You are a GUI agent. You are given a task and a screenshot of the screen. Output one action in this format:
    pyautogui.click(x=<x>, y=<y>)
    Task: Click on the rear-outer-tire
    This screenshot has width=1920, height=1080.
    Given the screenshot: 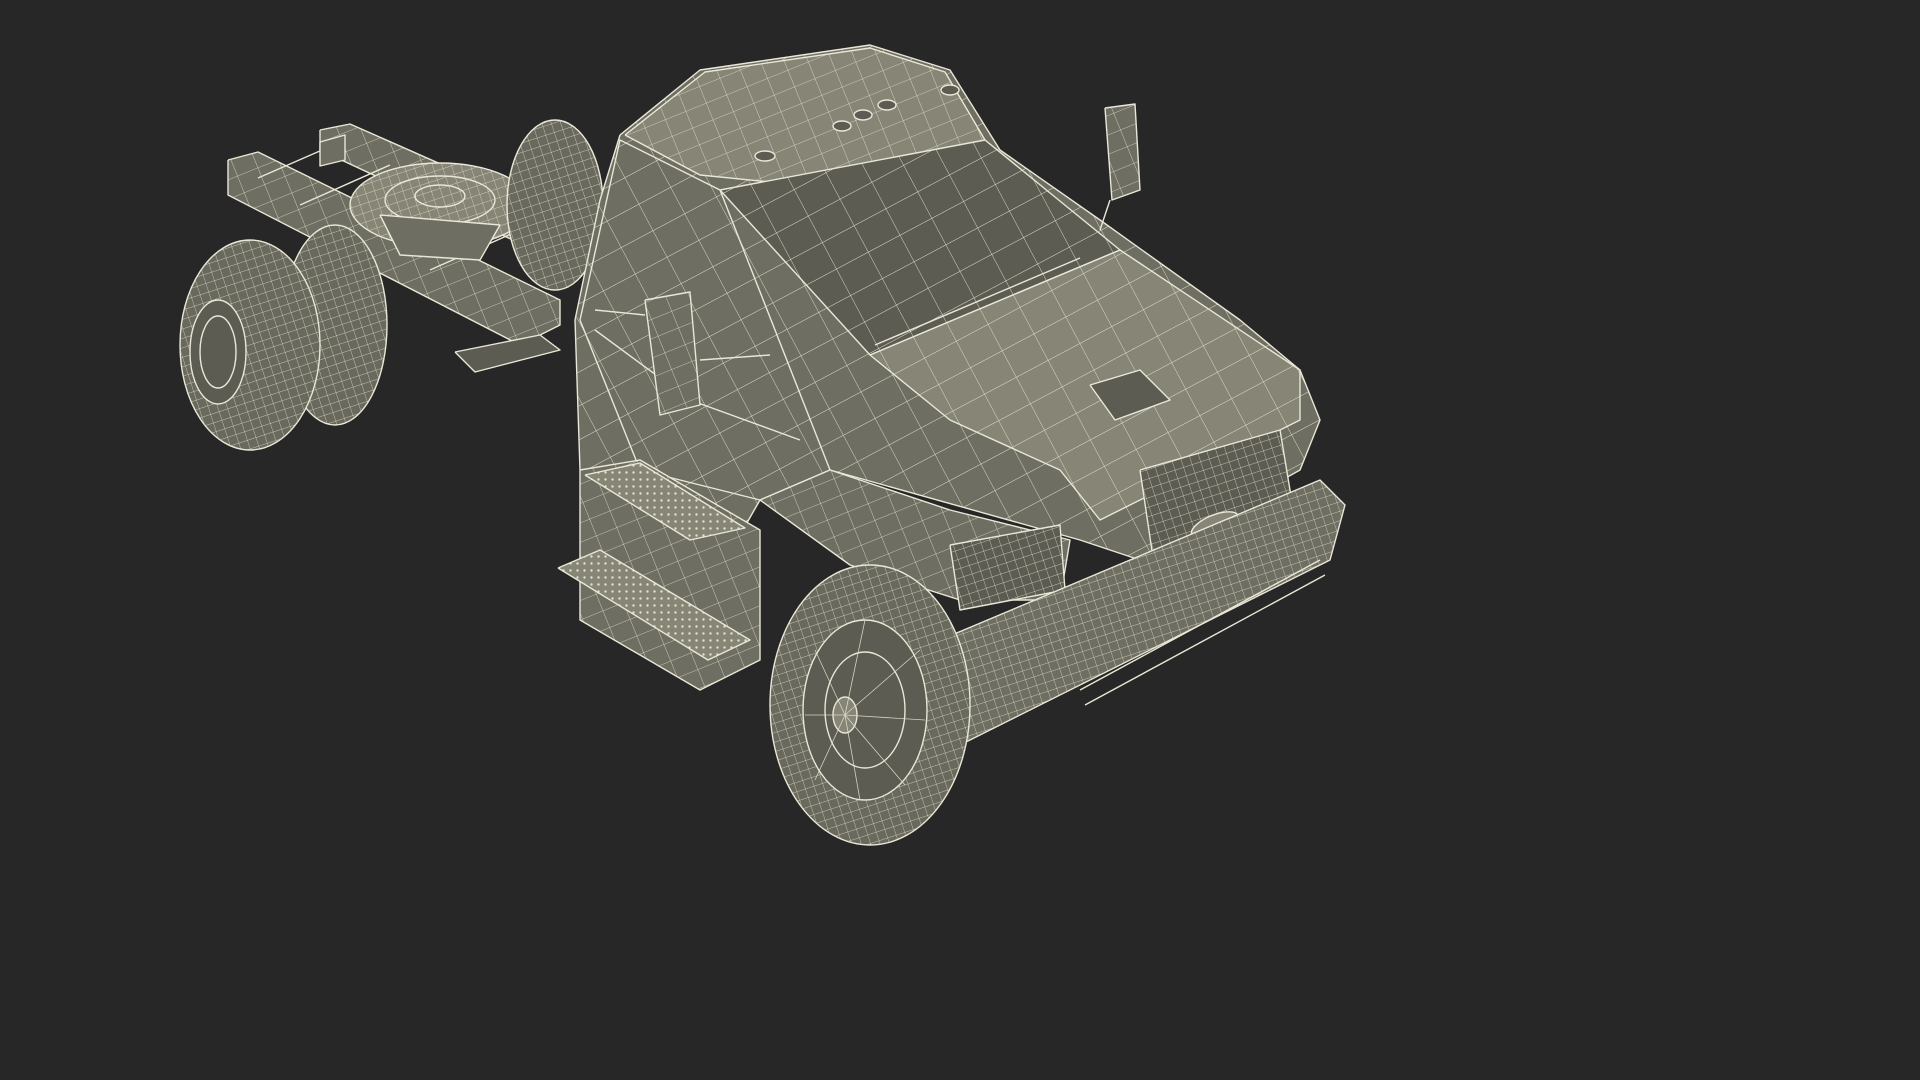 What is the action you would take?
    pyautogui.click(x=250, y=345)
    